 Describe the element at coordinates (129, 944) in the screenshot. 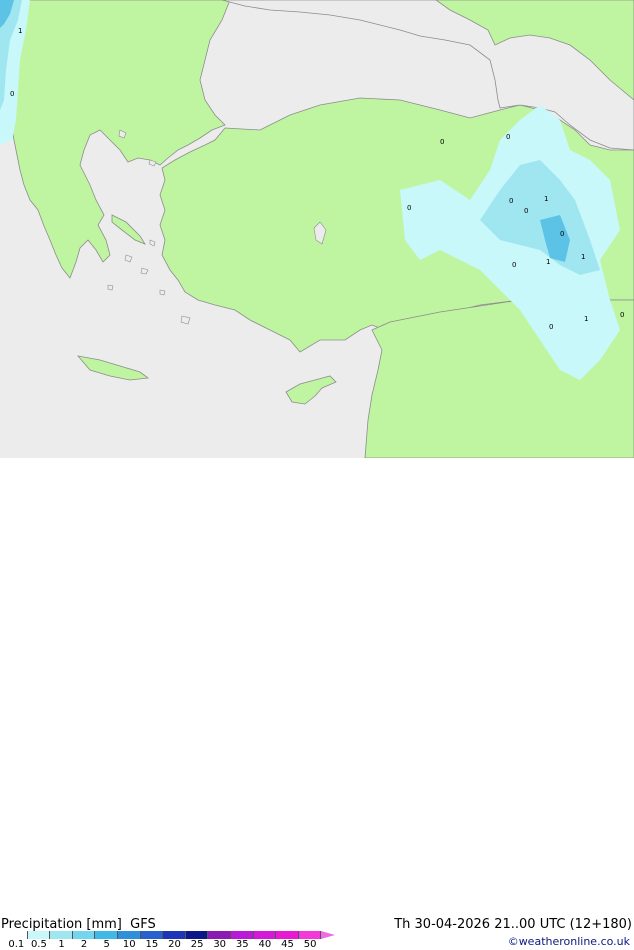

I see `scale-tick-label: 10` at that location.